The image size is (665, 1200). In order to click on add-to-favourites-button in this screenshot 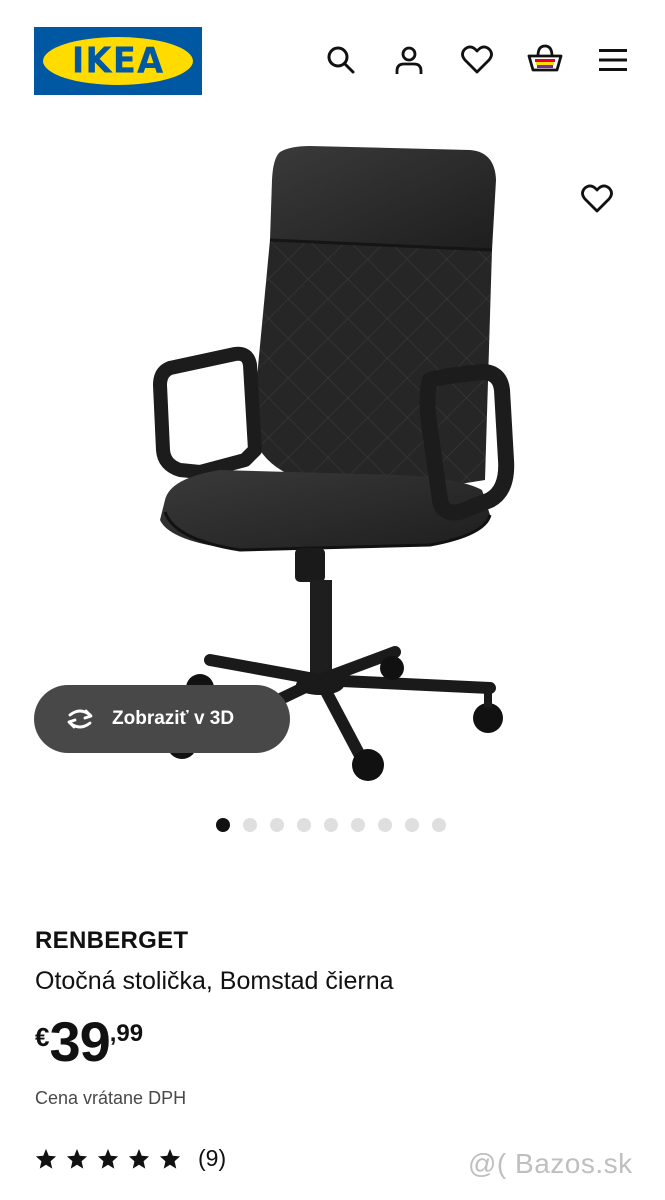, I will do `click(597, 199)`.